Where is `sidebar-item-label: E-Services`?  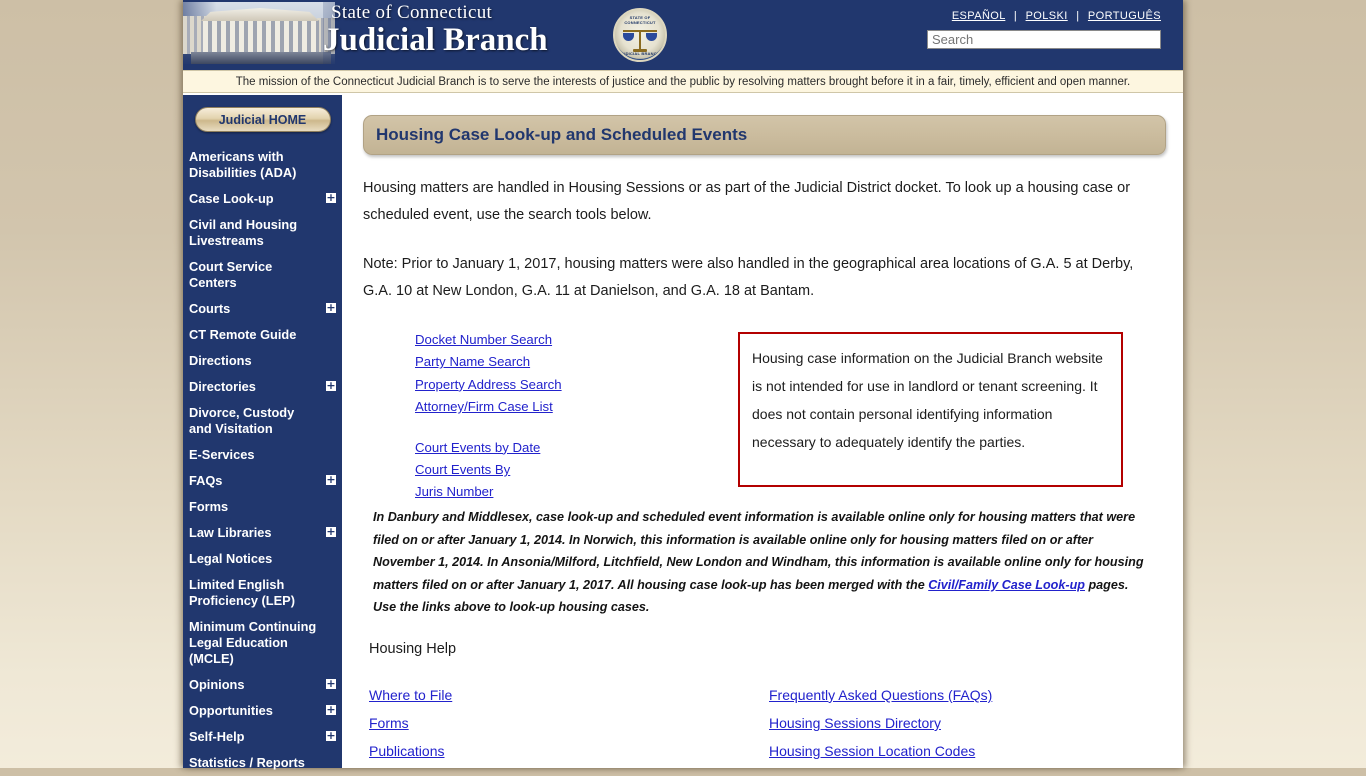
sidebar-item-label: E-Services is located at coordinates (222, 454).